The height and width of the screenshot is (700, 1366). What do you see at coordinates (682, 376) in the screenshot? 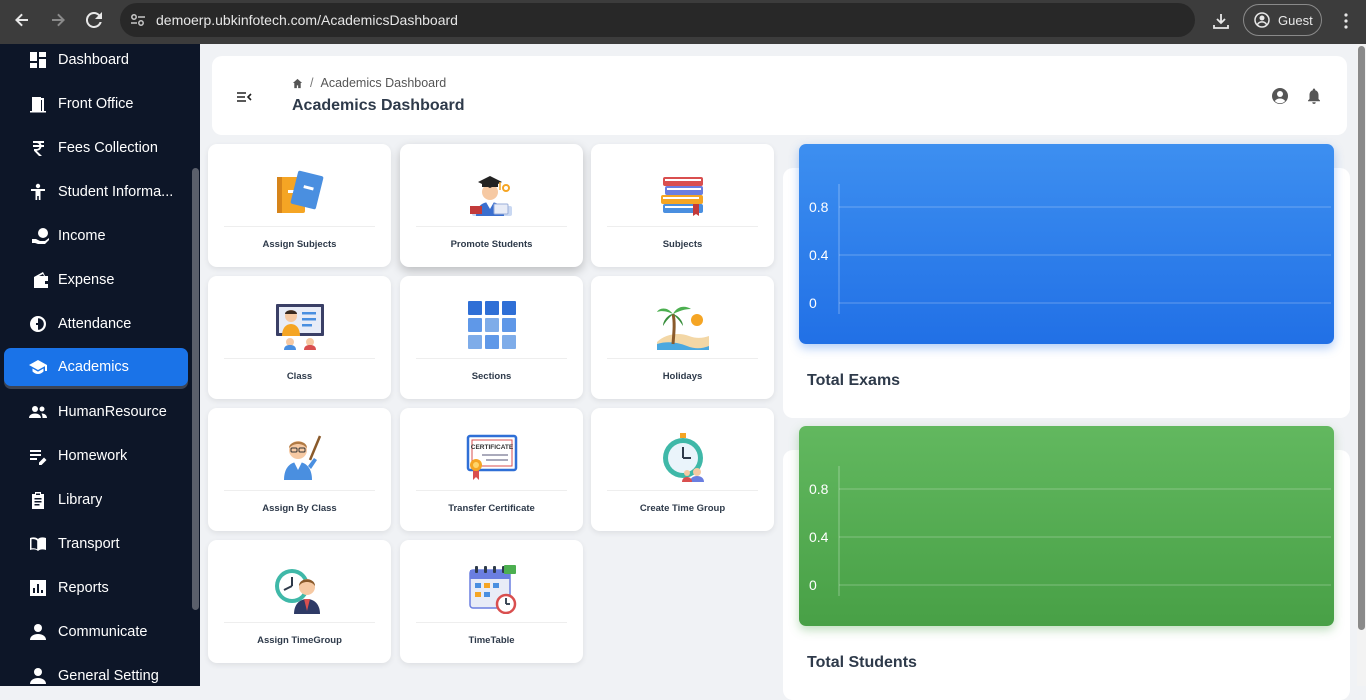
I see `tile-label: Holidays` at bounding box center [682, 376].